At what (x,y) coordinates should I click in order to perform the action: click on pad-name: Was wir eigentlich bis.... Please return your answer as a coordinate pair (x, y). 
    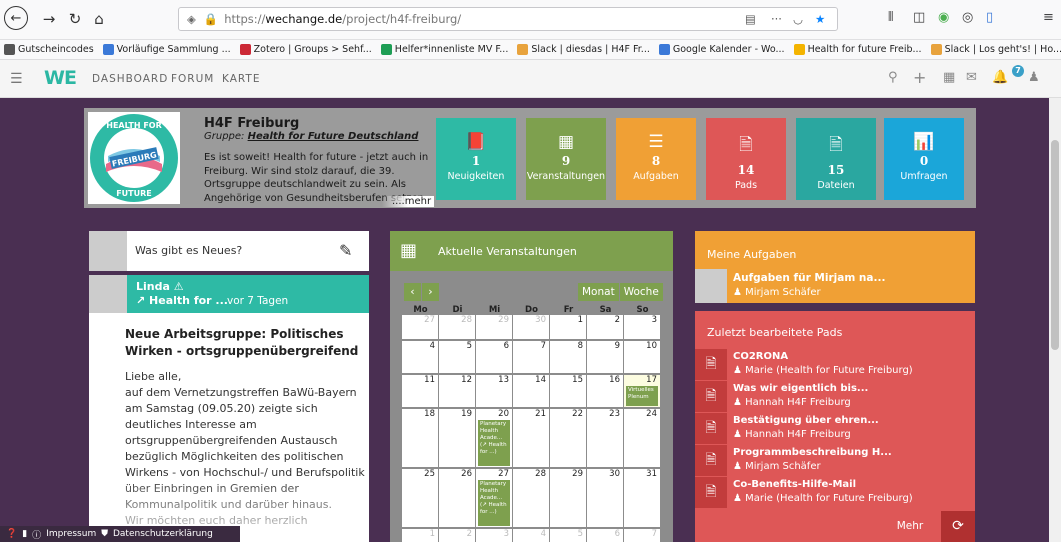
    Looking at the image, I should click on (800, 388).